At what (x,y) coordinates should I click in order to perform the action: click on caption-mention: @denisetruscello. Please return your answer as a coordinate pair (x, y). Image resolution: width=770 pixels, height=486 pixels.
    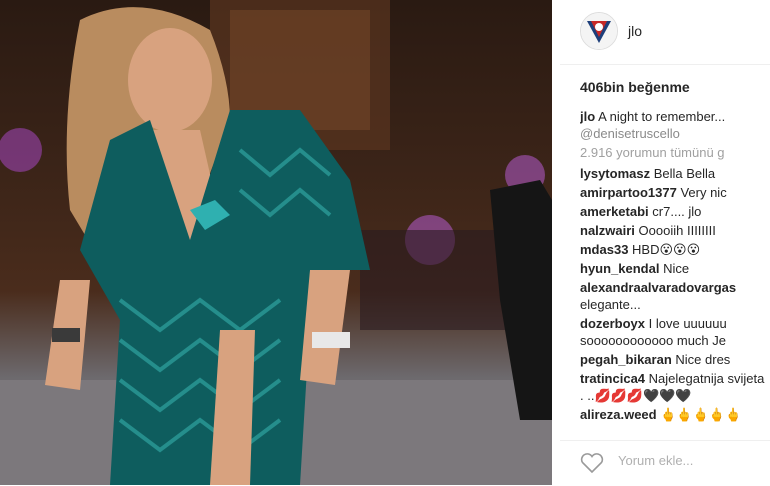
    Looking at the image, I should click on (675, 133).